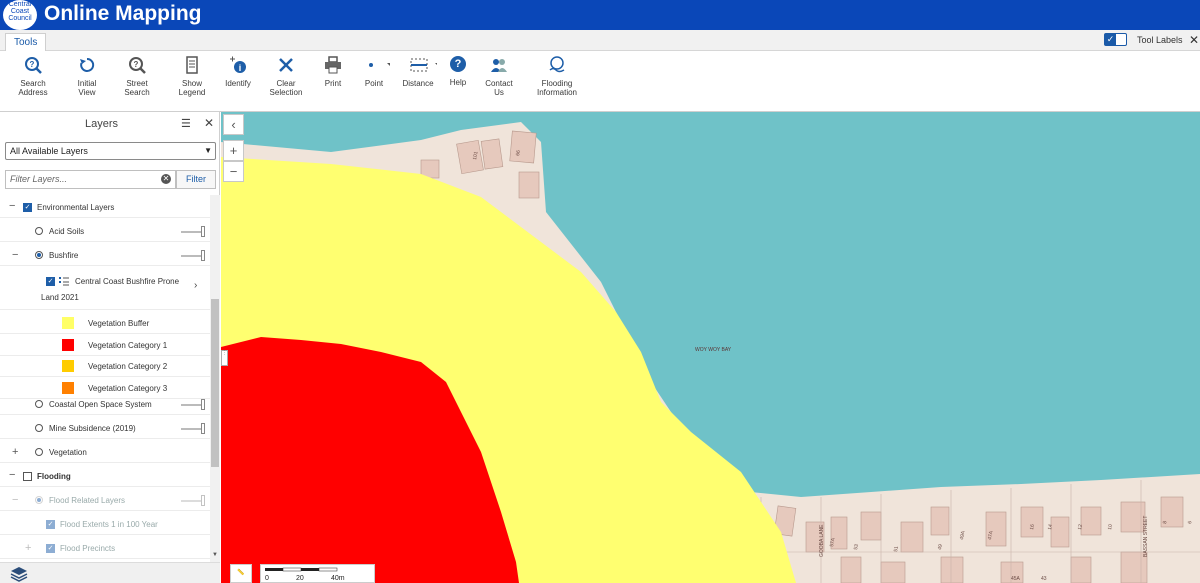  Describe the element at coordinates (39, 452) in the screenshot. I see `vegetation-radio` at that location.